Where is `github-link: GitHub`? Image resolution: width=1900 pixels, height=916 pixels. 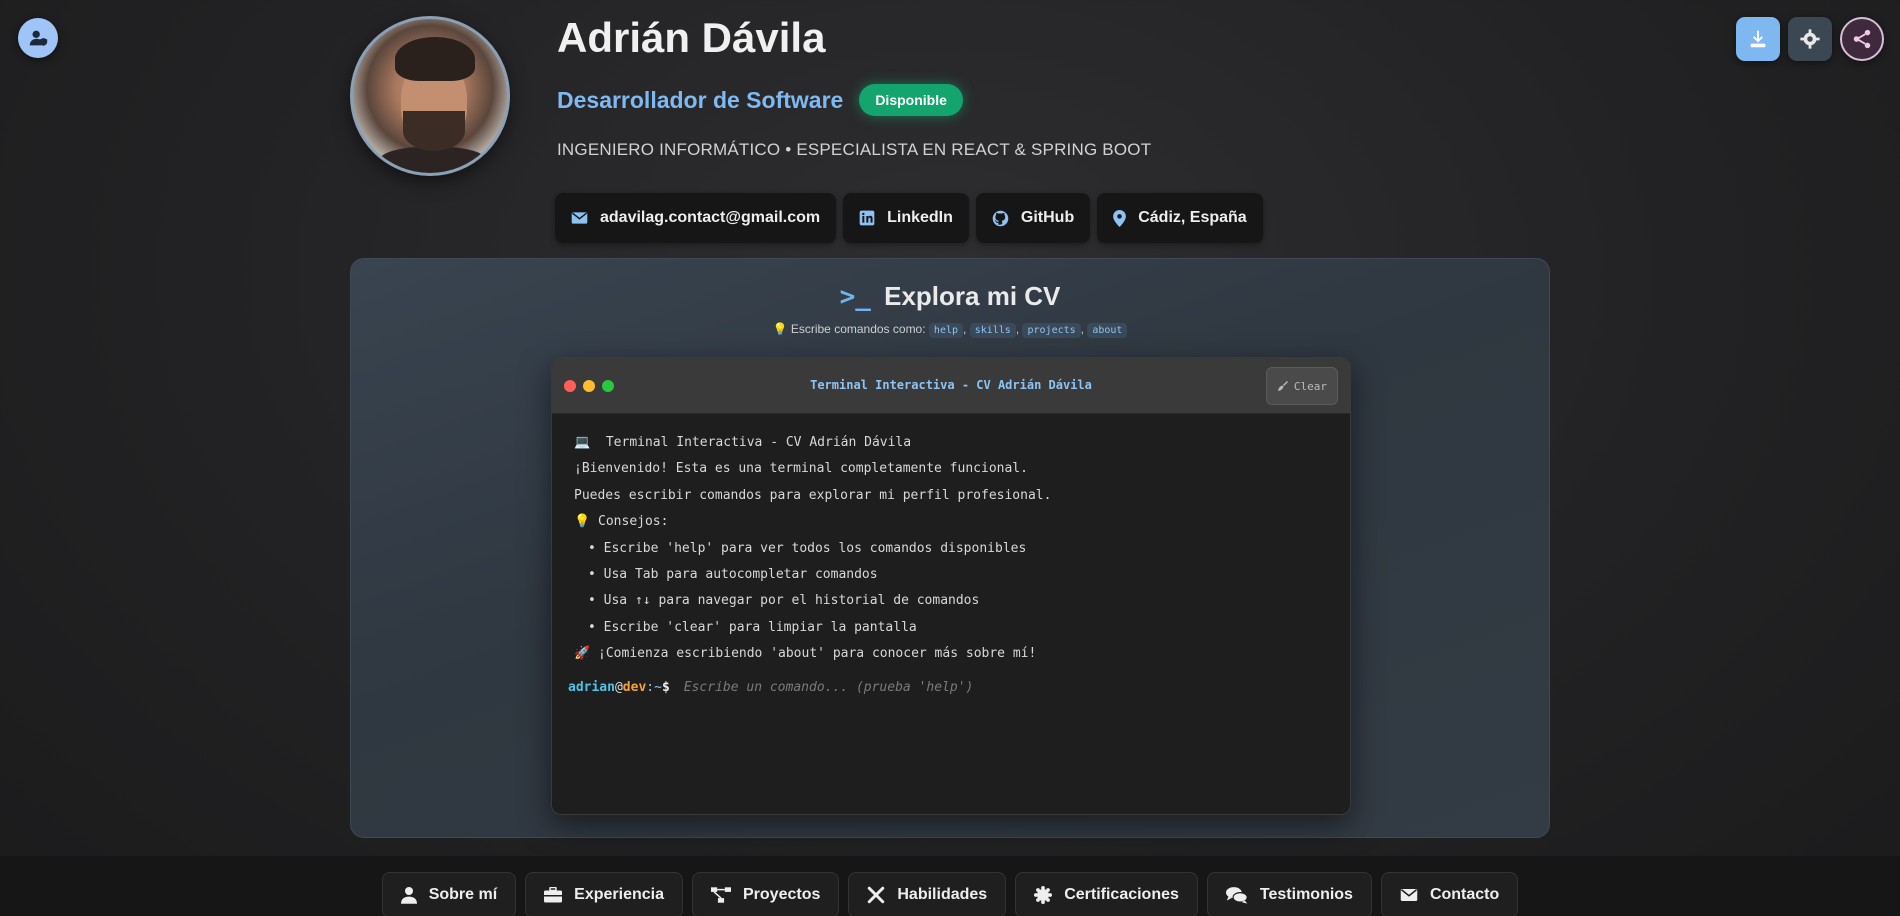 github-link: GitHub is located at coordinates (1033, 218).